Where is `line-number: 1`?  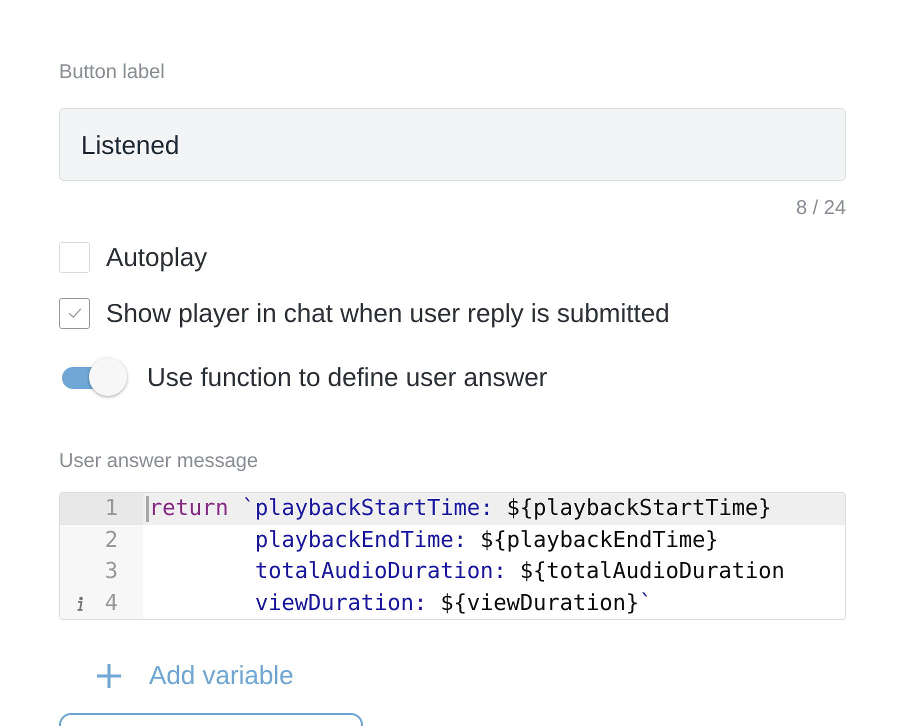 line-number: 1 is located at coordinates (111, 509).